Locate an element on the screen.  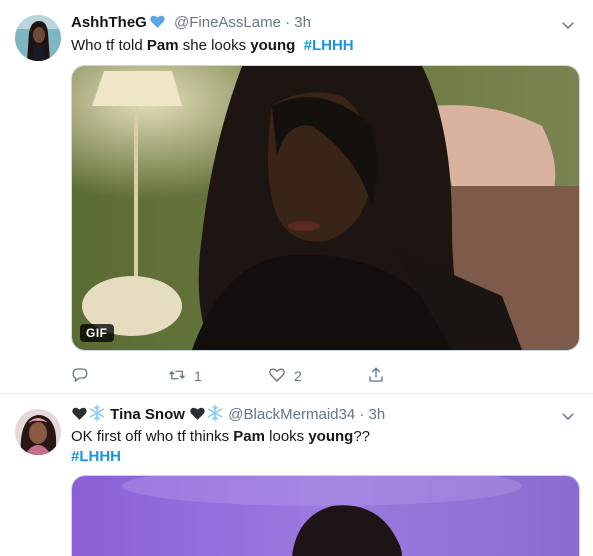
tweet-text: Who tf told Pam she looks young #LHHH is located at coordinates (212, 46).